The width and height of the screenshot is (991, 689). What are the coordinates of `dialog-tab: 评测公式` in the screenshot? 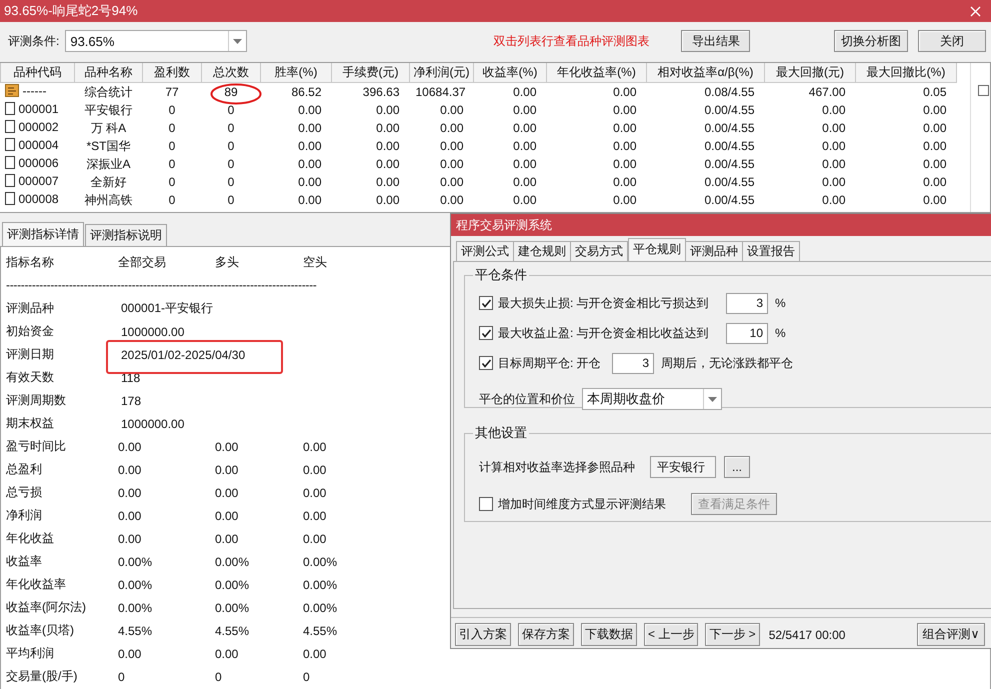 It's located at (485, 251).